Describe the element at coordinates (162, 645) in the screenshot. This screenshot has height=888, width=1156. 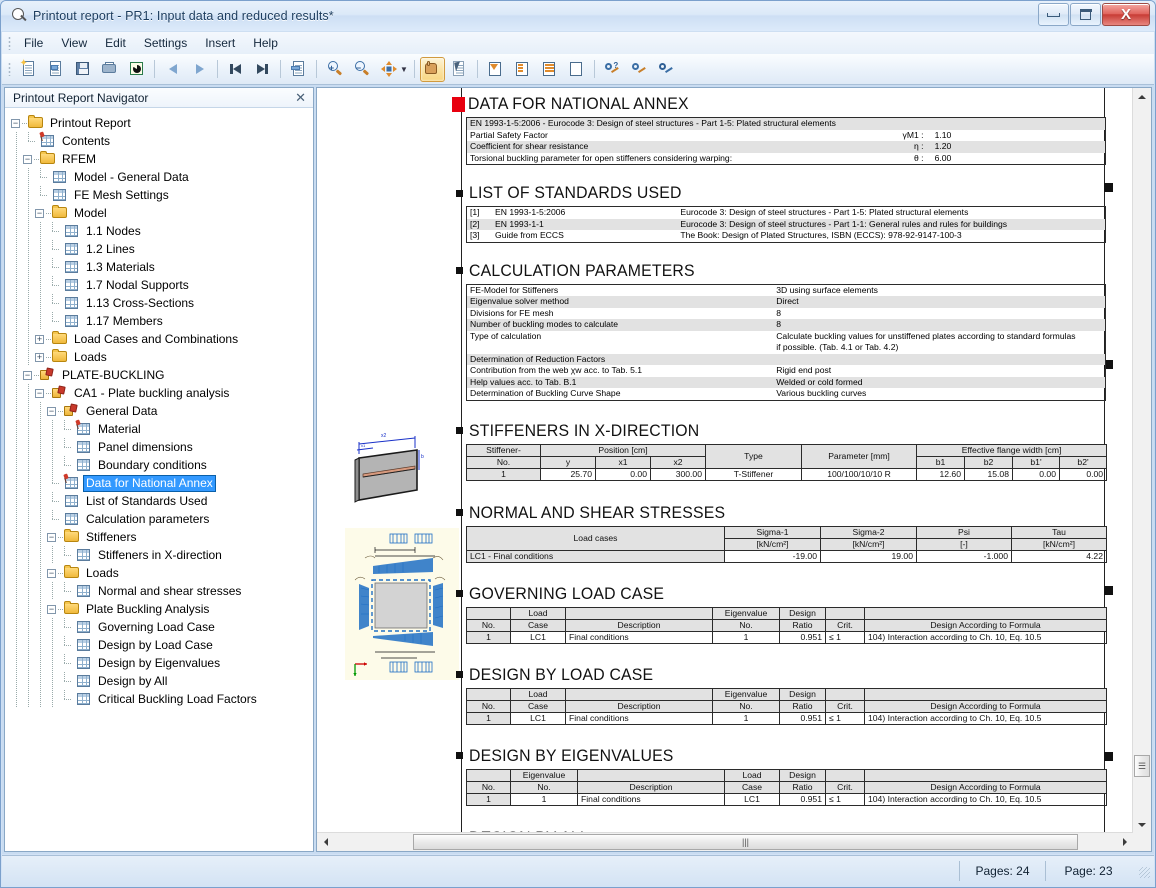
I see `tree-item-design-by-load-case: Design by Load Case` at that location.